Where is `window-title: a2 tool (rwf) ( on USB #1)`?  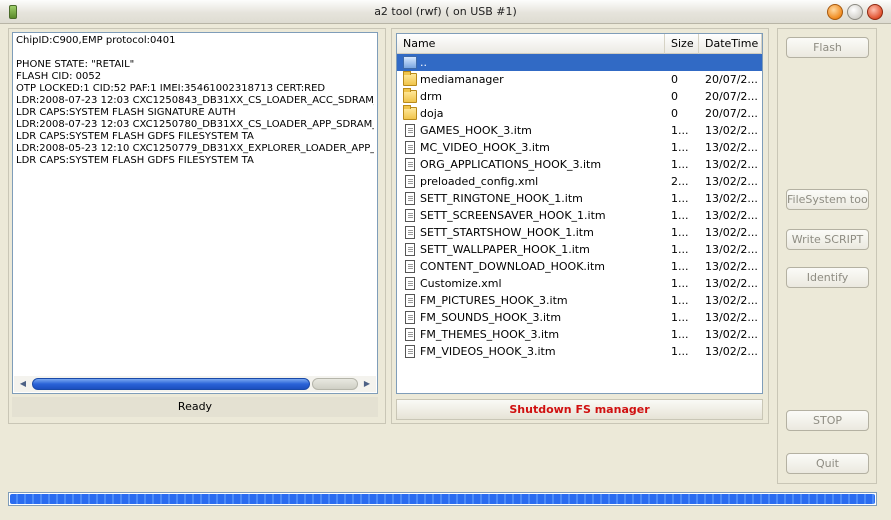 window-title: a2 tool (rwf) ( on USB #1) is located at coordinates (445, 11).